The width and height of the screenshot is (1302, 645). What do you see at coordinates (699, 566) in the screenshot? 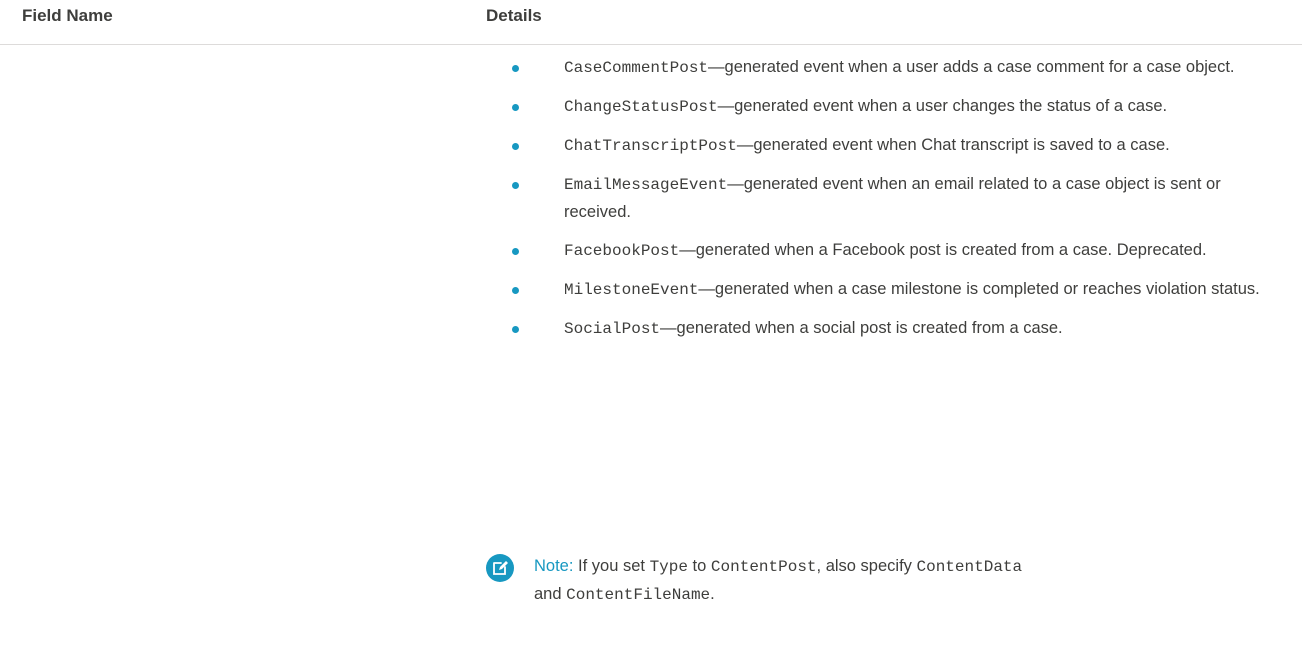
I see `note-text-fragment: to` at bounding box center [699, 566].